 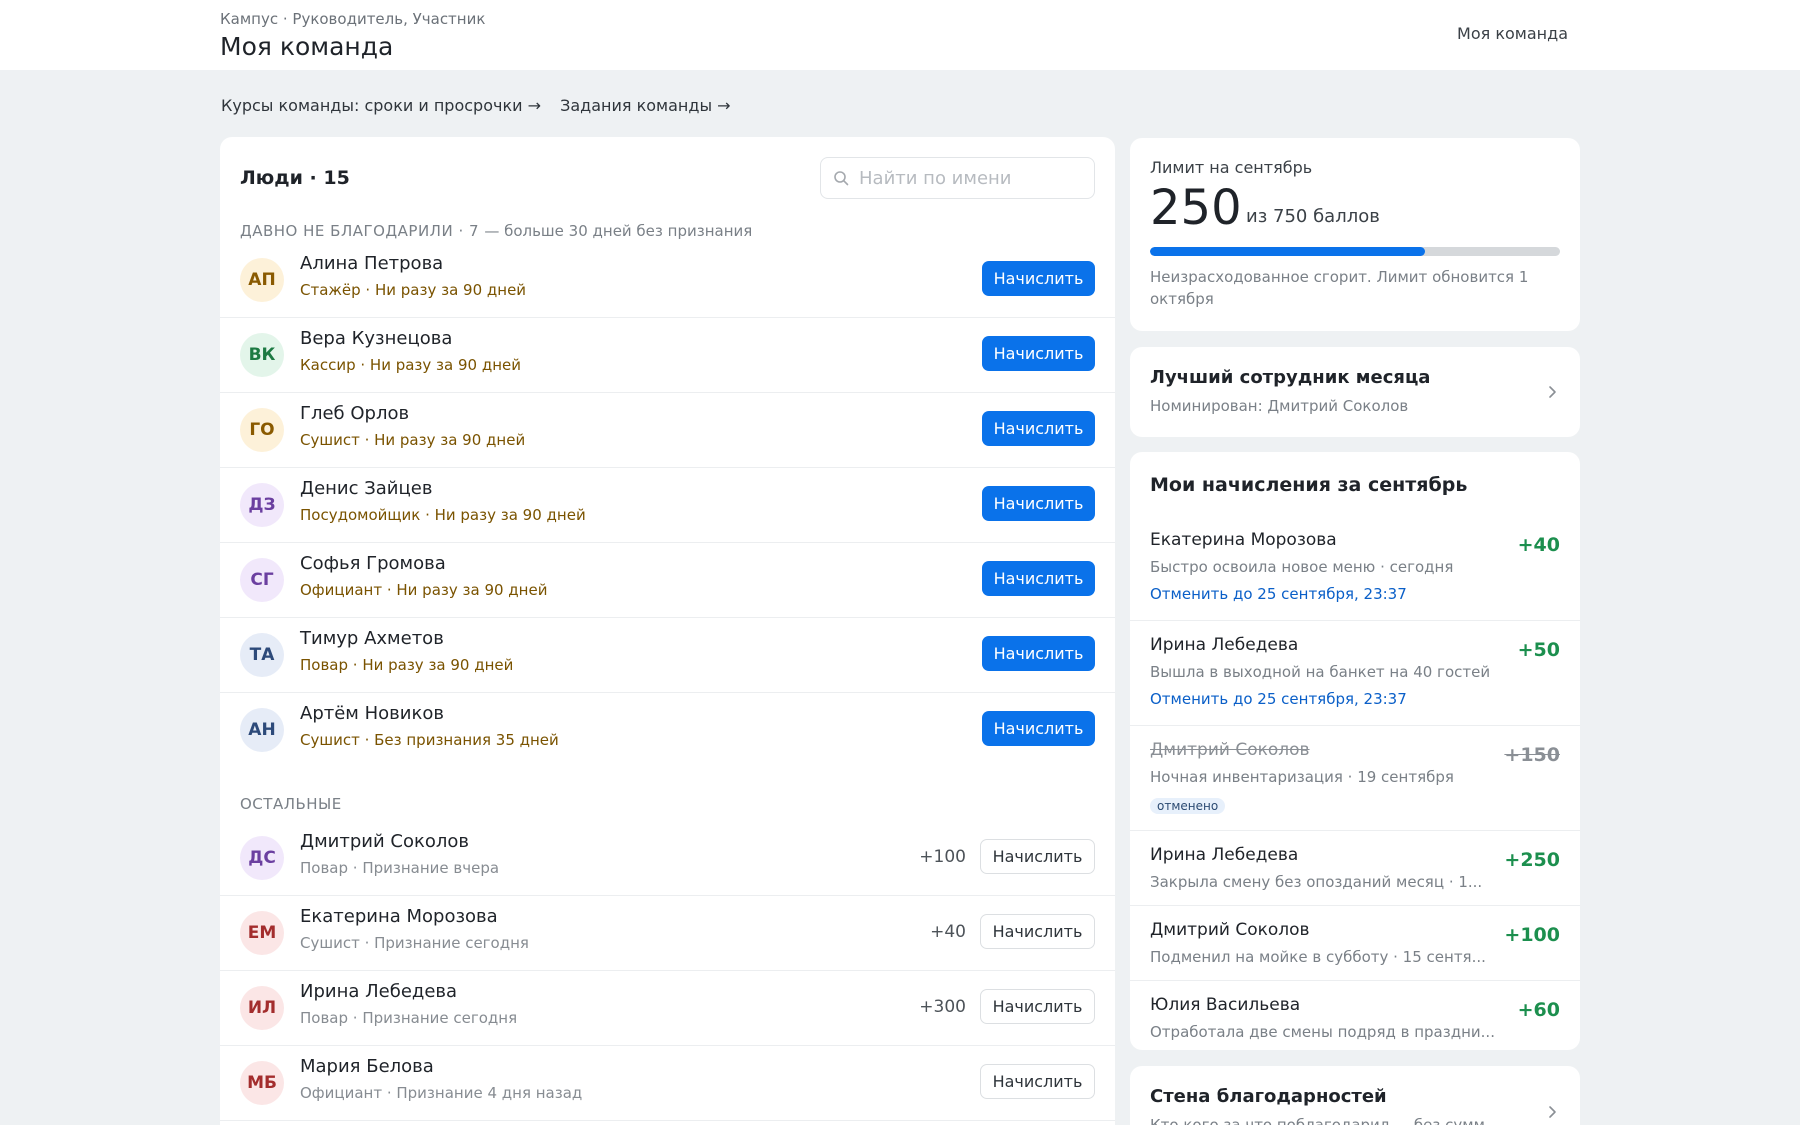 What do you see at coordinates (262, 858) in the screenshot?
I see `avatar: ДС` at bounding box center [262, 858].